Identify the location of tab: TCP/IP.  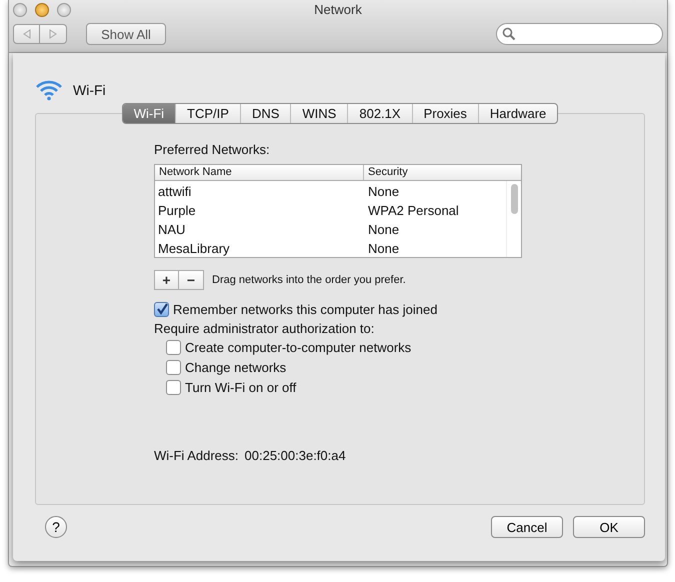
(207, 113).